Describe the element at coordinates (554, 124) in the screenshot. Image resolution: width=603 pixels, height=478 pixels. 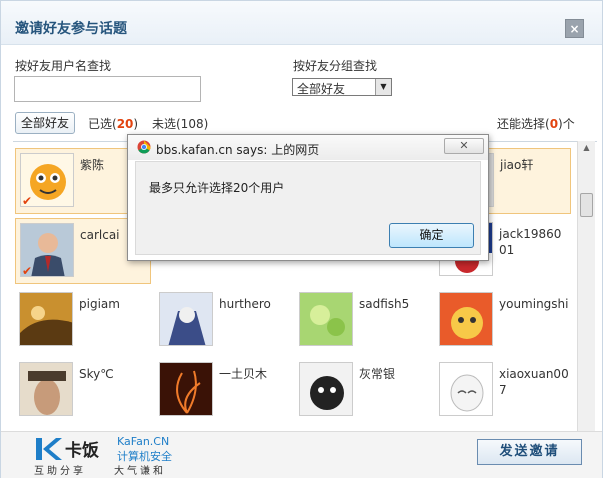
I see `remaining-count: 0` at that location.